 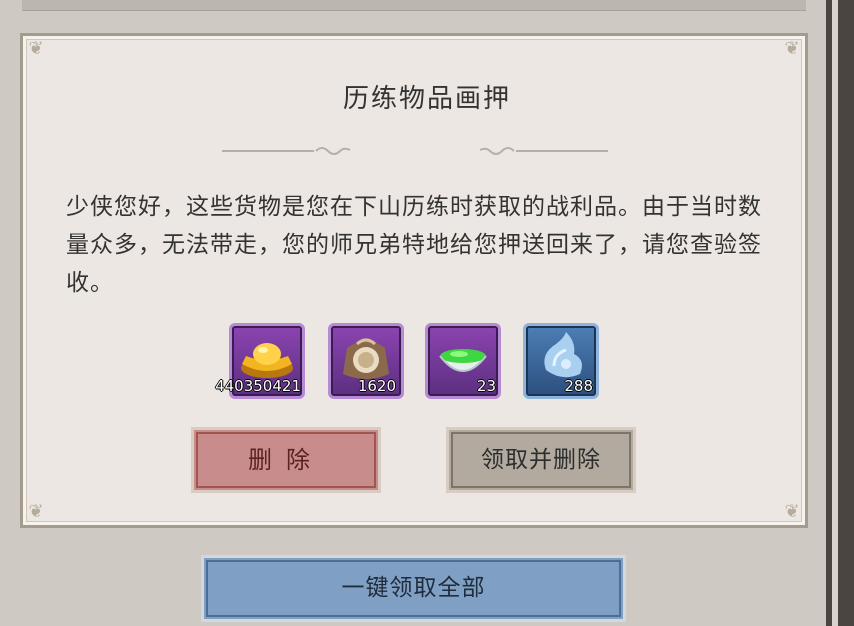 What do you see at coordinates (286, 460) in the screenshot?
I see `delete-button: 删除` at bounding box center [286, 460].